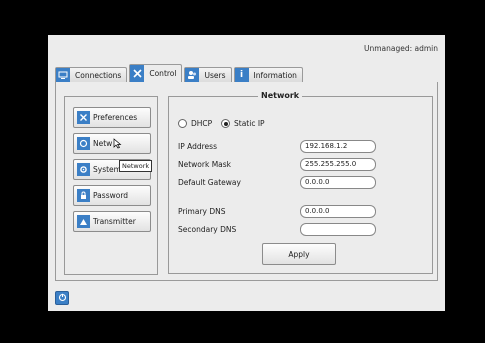 This screenshot has height=343, width=485. What do you see at coordinates (400, 48) in the screenshot?
I see `user-status: Unmanaged: admin` at bounding box center [400, 48].